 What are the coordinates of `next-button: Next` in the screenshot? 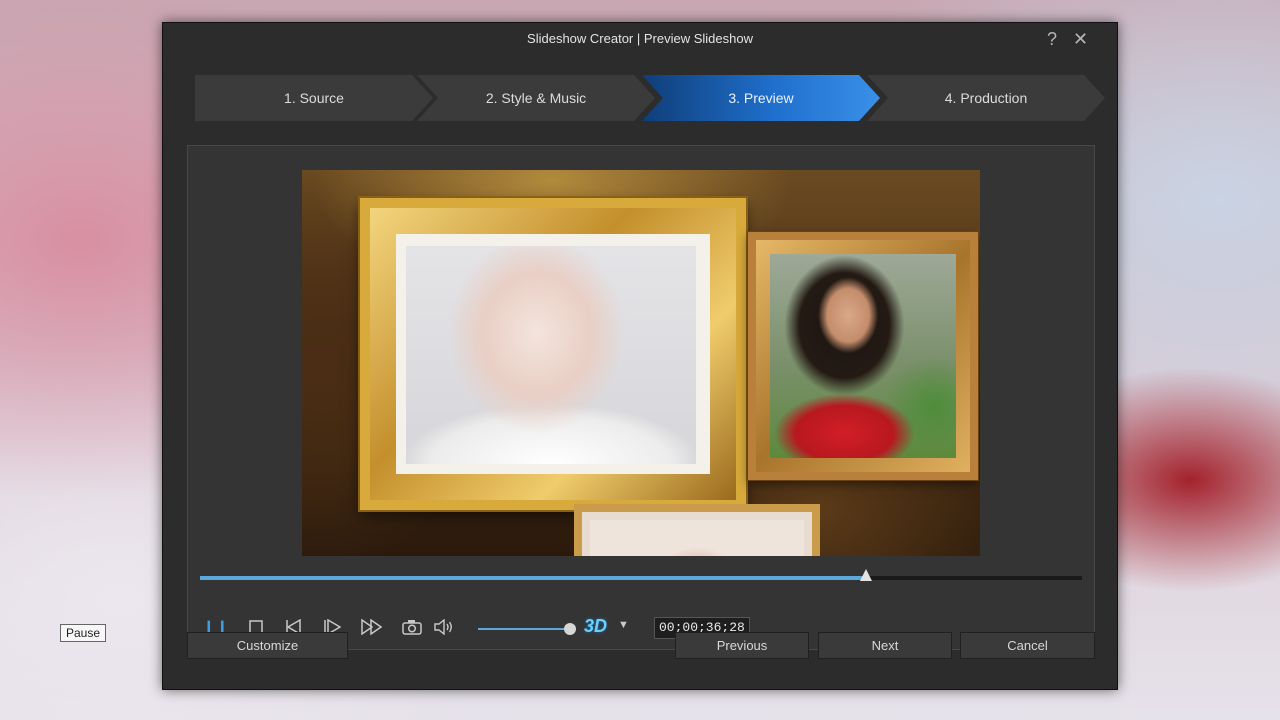 It's located at (885, 645).